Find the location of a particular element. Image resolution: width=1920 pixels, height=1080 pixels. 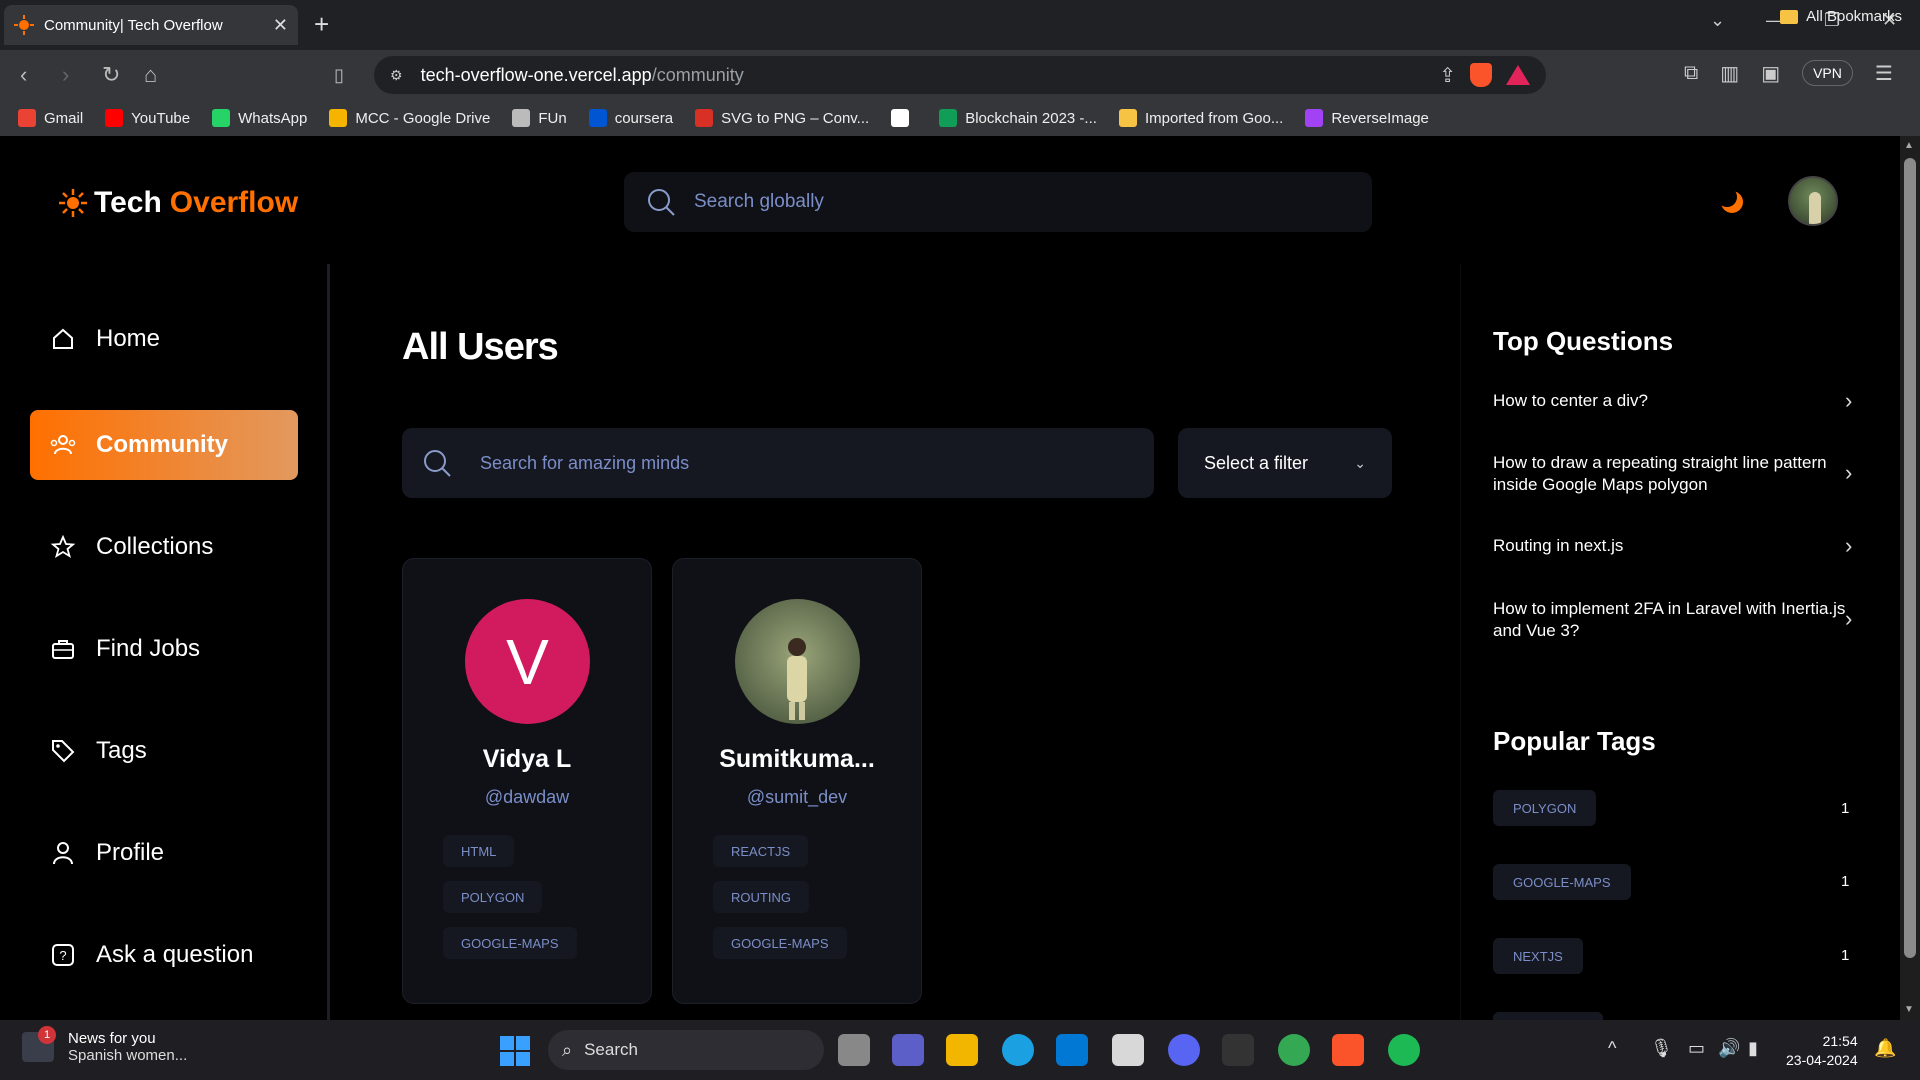

user-tag: HTML is located at coordinates (479, 851).